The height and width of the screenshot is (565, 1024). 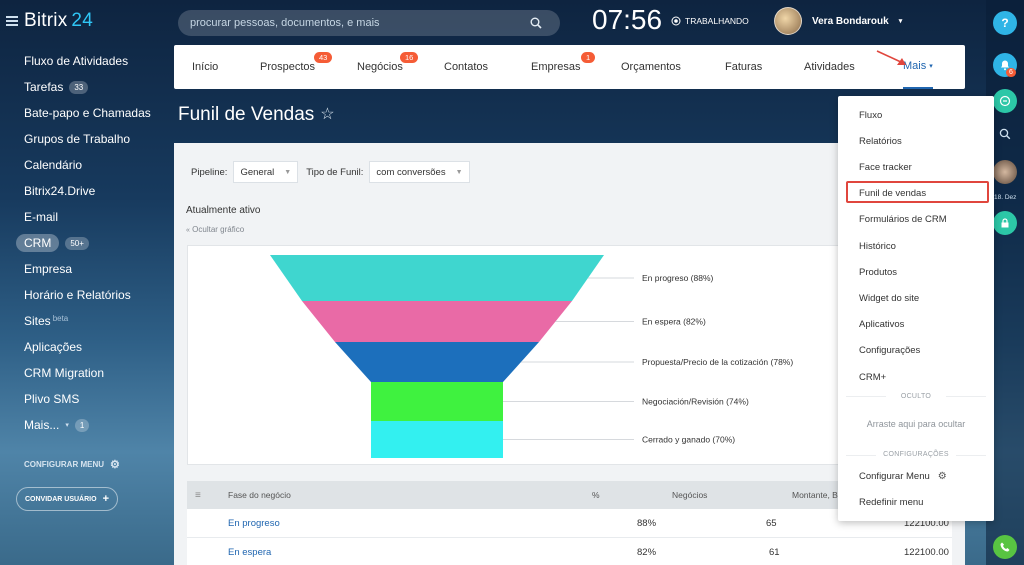 I want to click on menu-item-crm-forms: Formulários de CRM, so click(x=903, y=219).